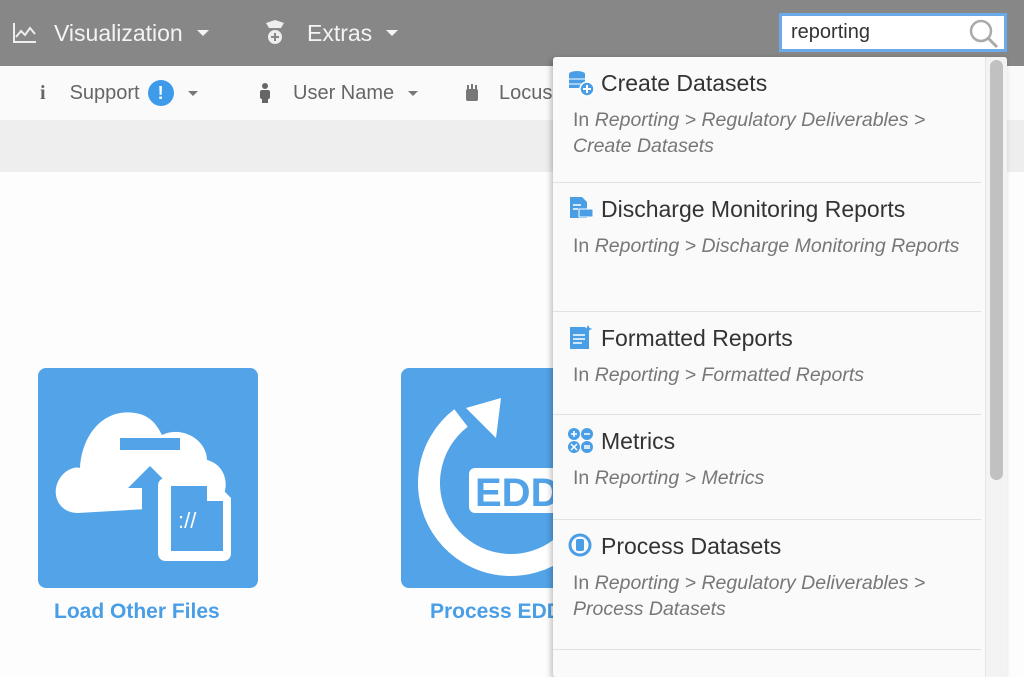 The width and height of the screenshot is (1024, 677). What do you see at coordinates (580, 545) in the screenshot?
I see `process-dataset-icon` at bounding box center [580, 545].